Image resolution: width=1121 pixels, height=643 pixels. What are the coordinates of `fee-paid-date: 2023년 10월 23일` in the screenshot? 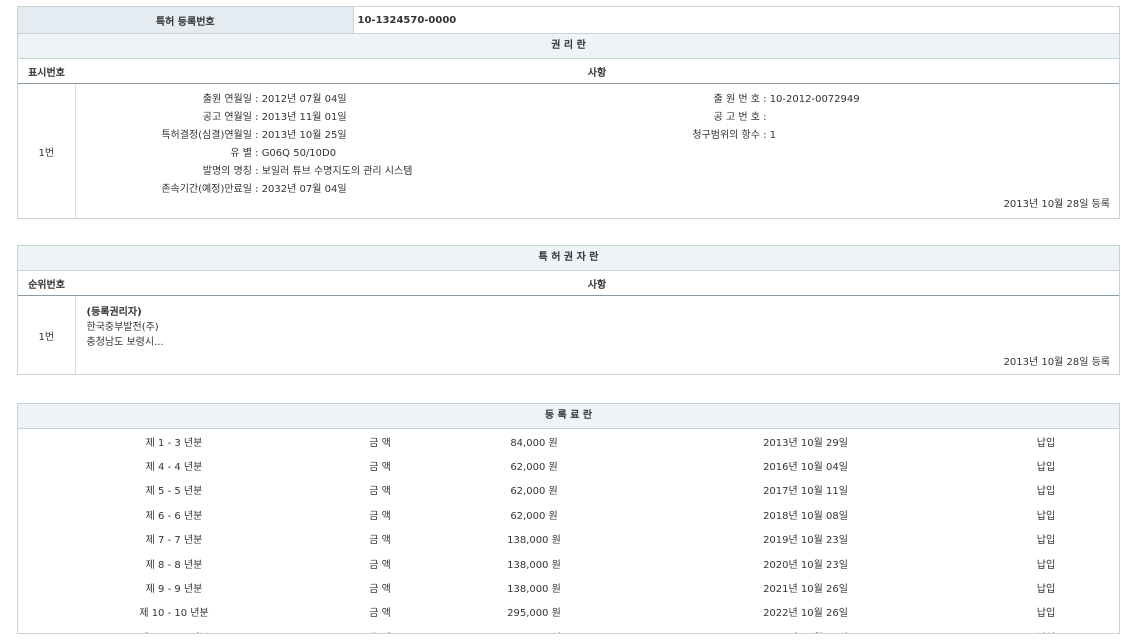 It's located at (805, 629).